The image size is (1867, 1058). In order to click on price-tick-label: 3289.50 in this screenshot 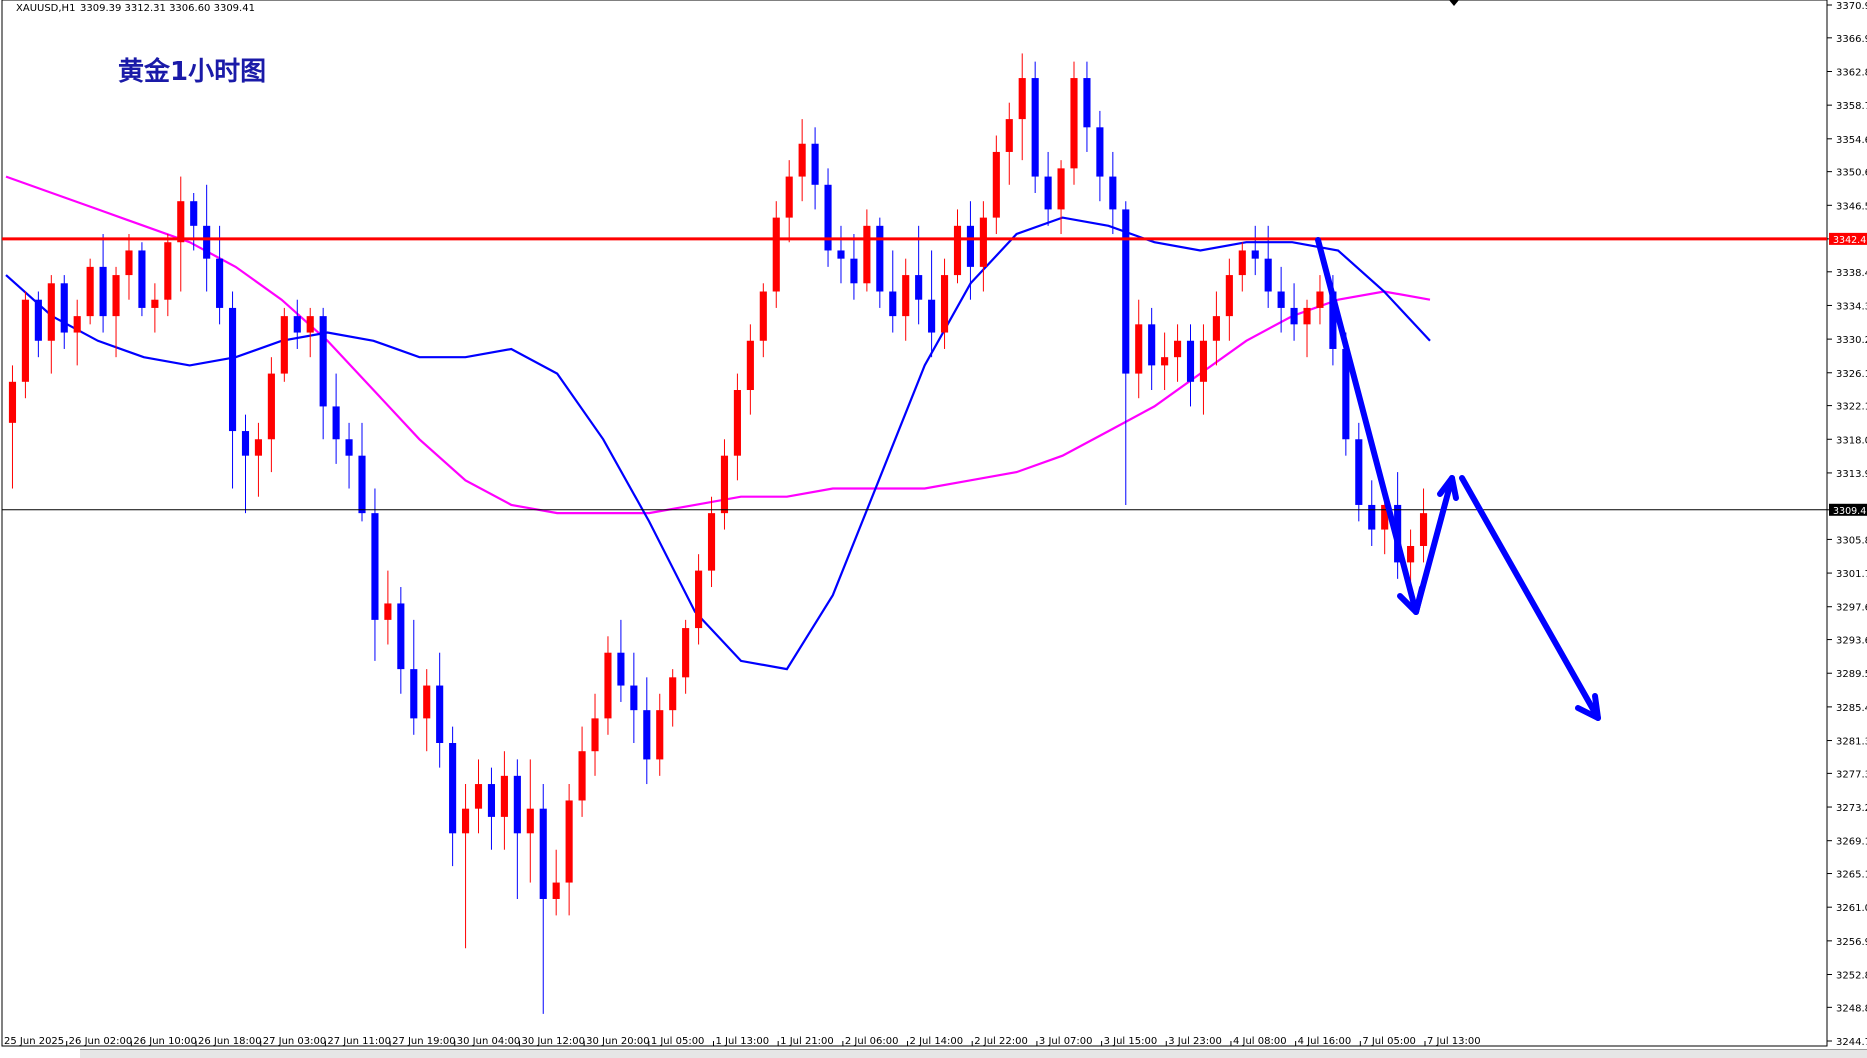, I will do `click(1851, 674)`.